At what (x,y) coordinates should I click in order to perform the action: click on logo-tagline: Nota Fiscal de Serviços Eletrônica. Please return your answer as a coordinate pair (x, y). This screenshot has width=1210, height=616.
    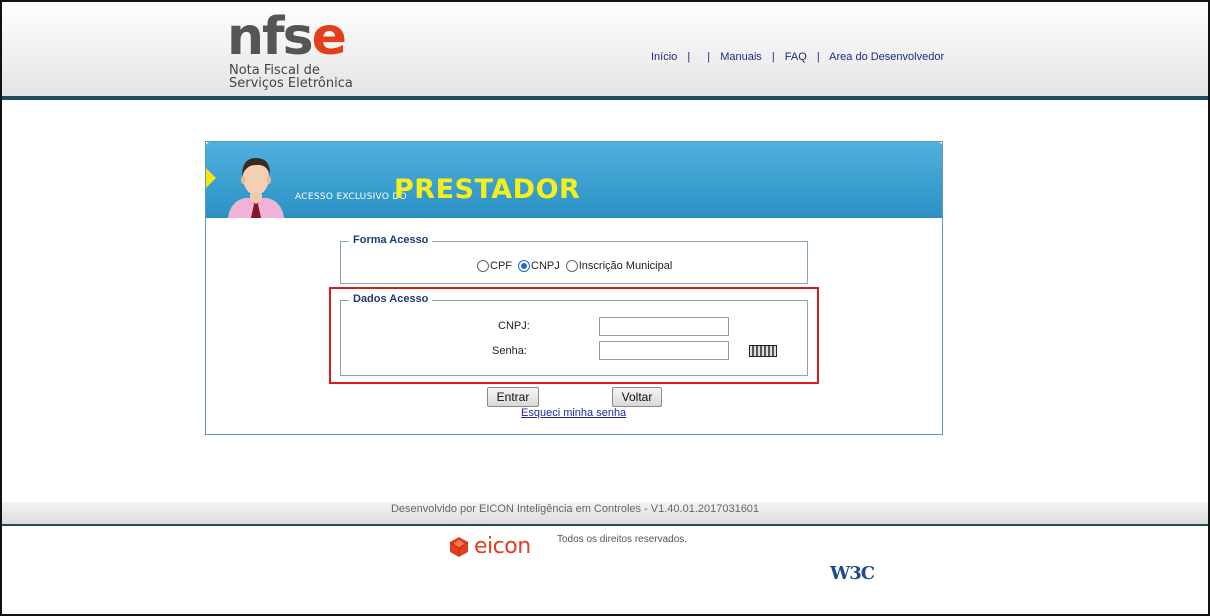
    Looking at the image, I should click on (291, 77).